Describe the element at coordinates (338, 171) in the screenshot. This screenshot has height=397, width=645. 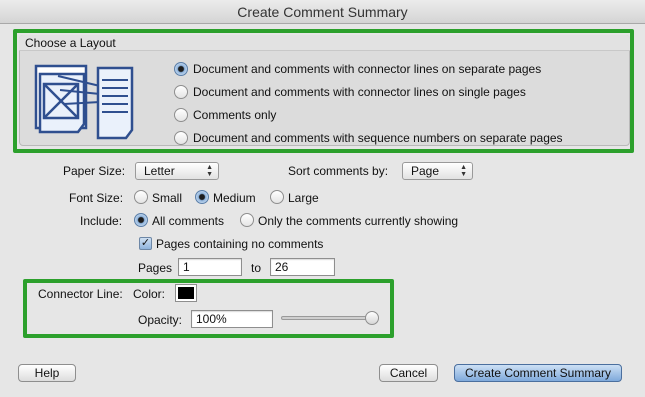
I see `sort-label: Sort comments by:` at that location.